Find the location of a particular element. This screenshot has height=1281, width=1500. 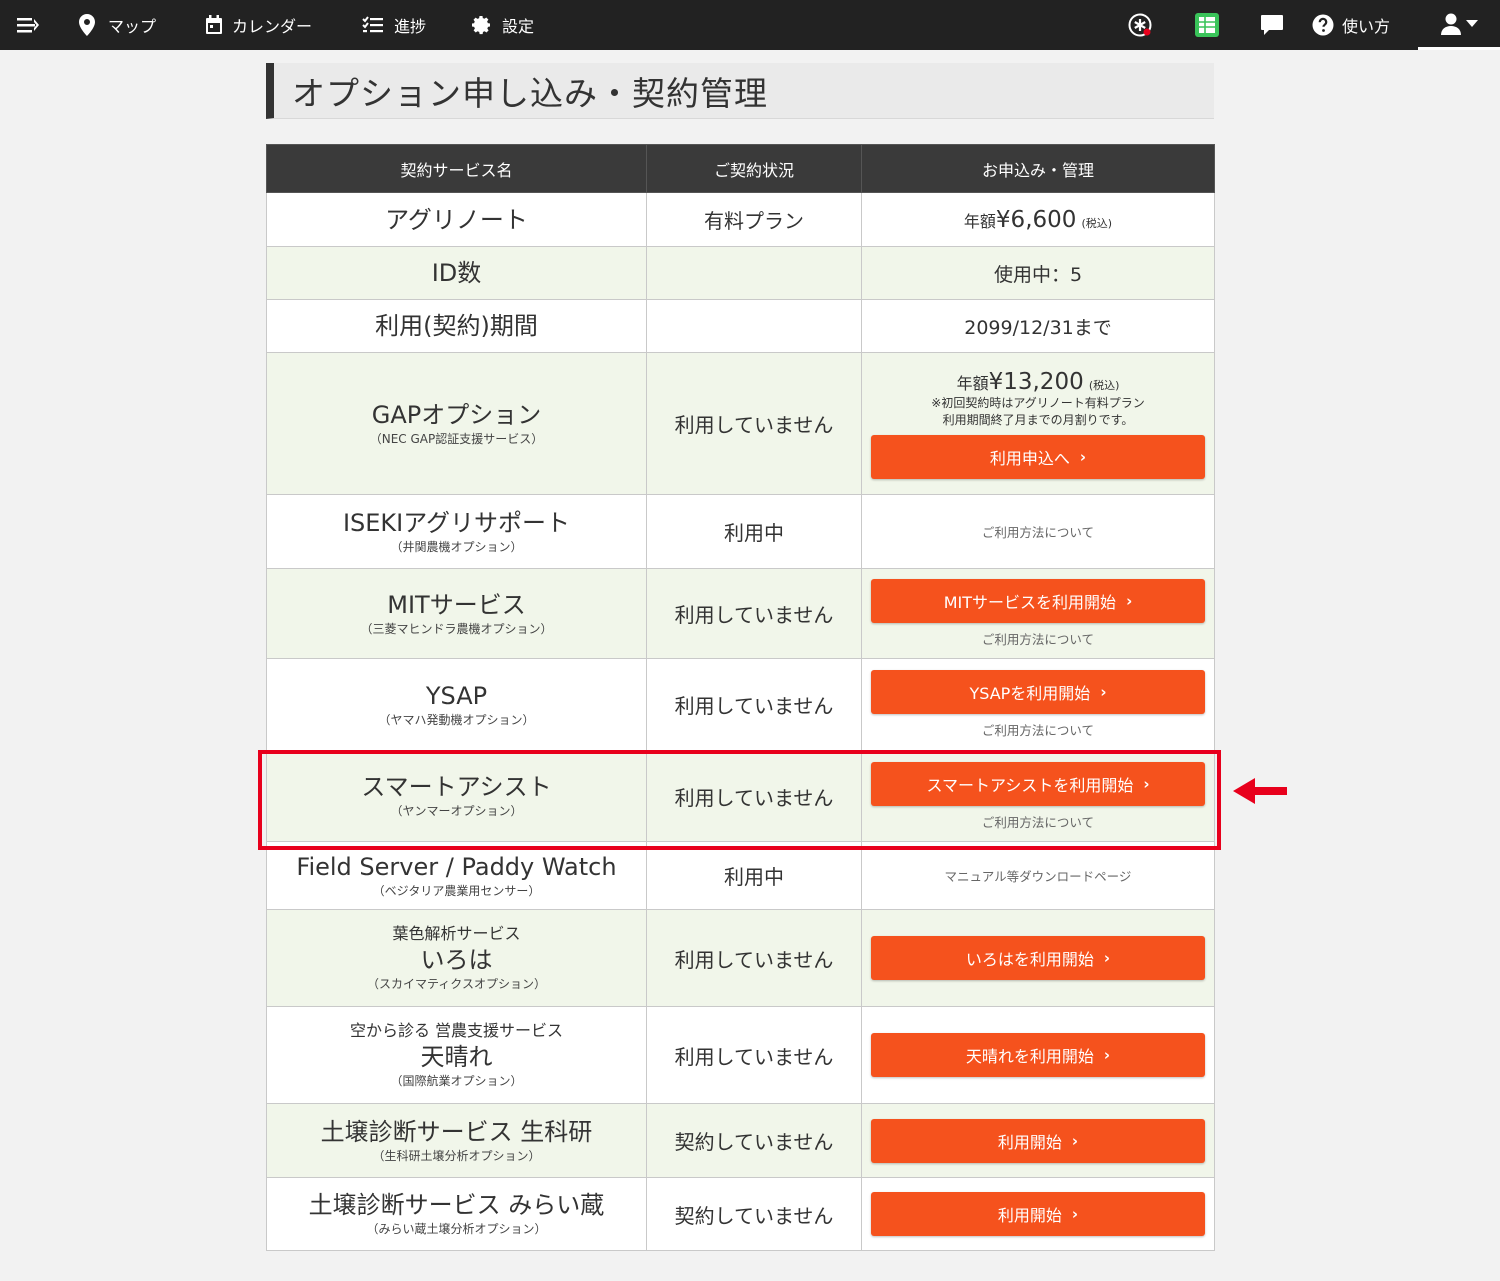

contract-status: 利用中 is located at coordinates (754, 533).